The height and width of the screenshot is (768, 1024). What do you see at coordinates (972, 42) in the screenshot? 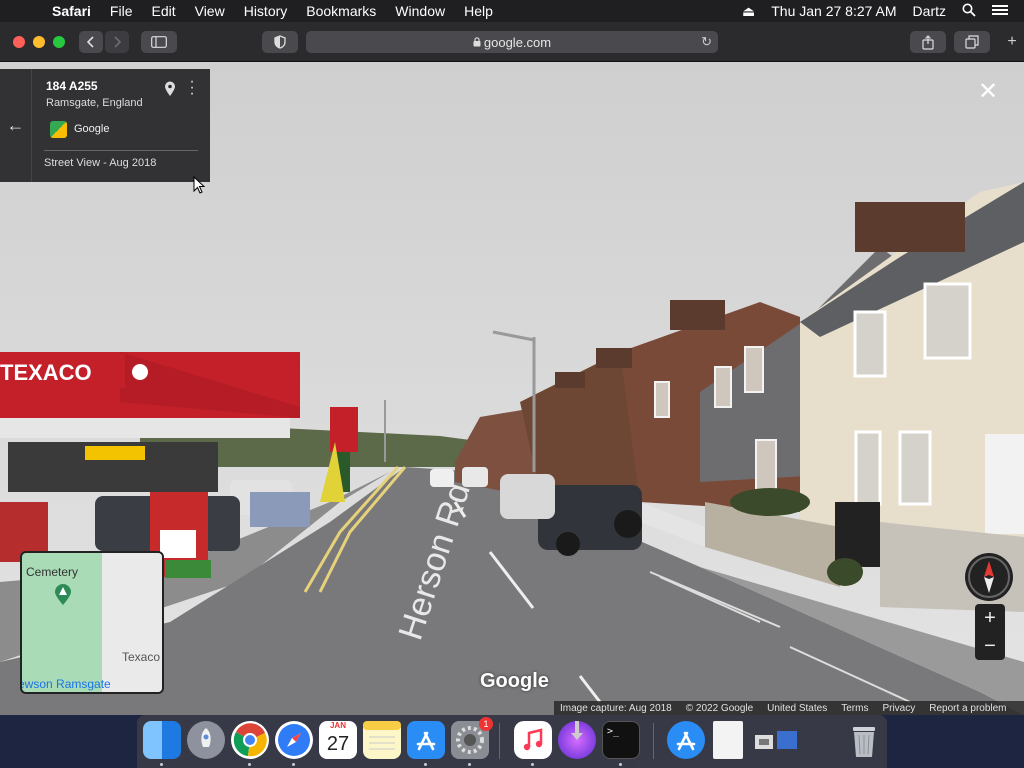
I see `tab-overview-button` at bounding box center [972, 42].